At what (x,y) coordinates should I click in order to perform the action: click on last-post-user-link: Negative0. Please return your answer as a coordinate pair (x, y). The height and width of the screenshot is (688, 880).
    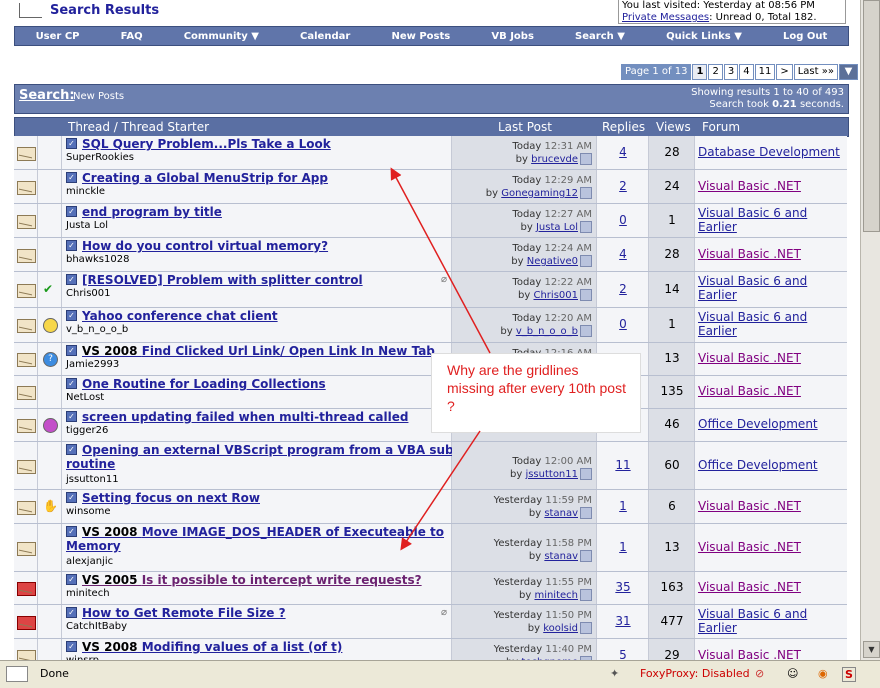
    Looking at the image, I should click on (552, 261).